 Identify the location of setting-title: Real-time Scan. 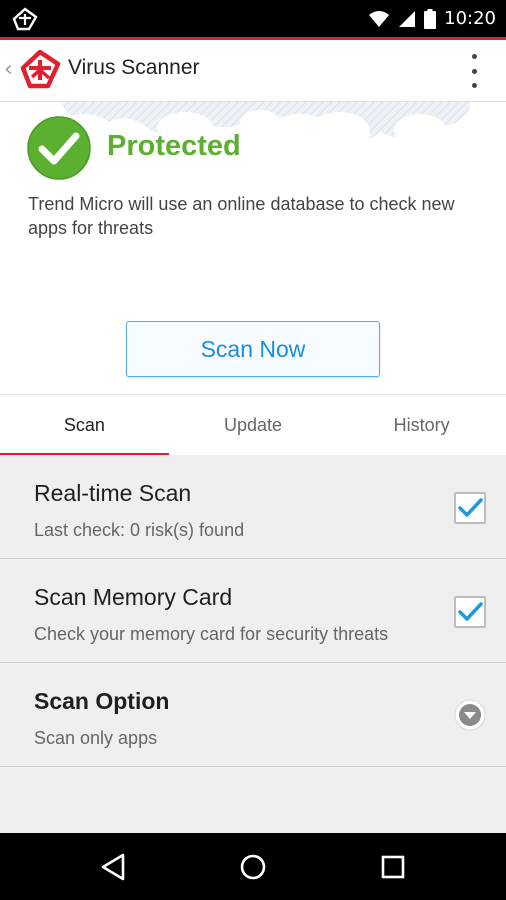
(113, 493).